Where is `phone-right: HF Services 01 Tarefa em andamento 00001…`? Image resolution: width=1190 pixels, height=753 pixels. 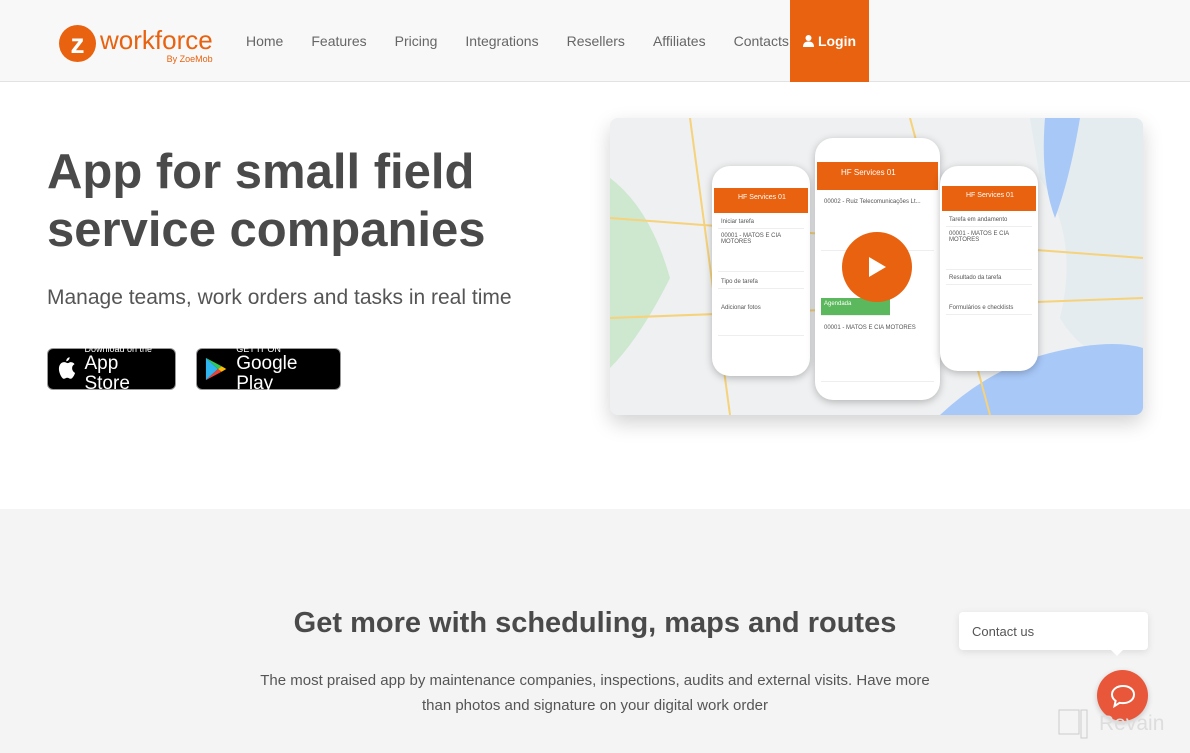
phone-right: HF Services 01 Tarefa em andamento 00001… is located at coordinates (989, 268).